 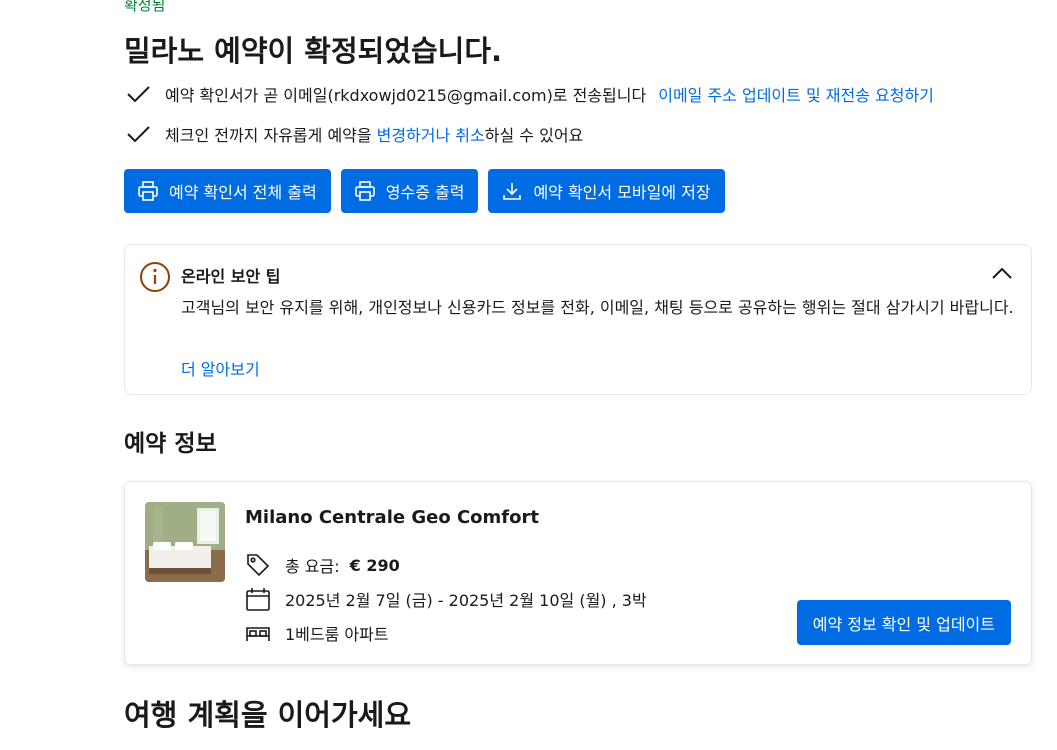 I want to click on price-value: € 290, so click(x=374, y=565).